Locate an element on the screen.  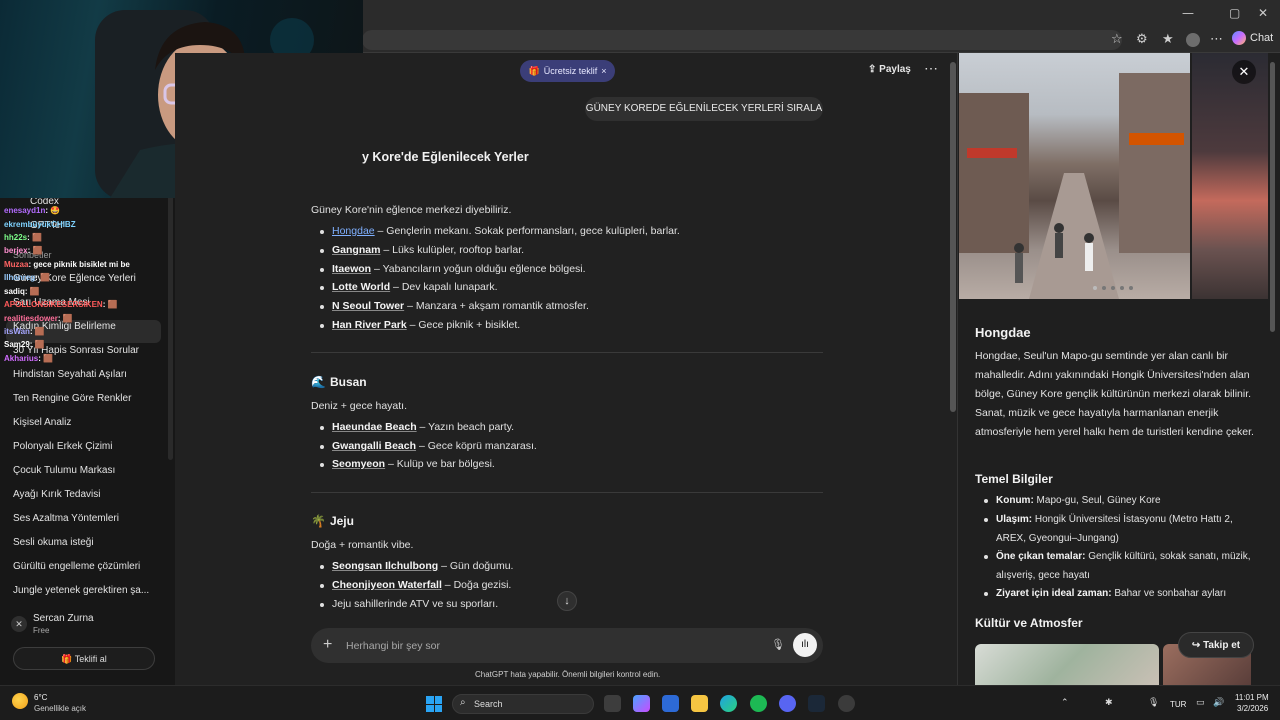
jeju-intro: Doğa + romantik vibe. is located at coordinates (362, 545).